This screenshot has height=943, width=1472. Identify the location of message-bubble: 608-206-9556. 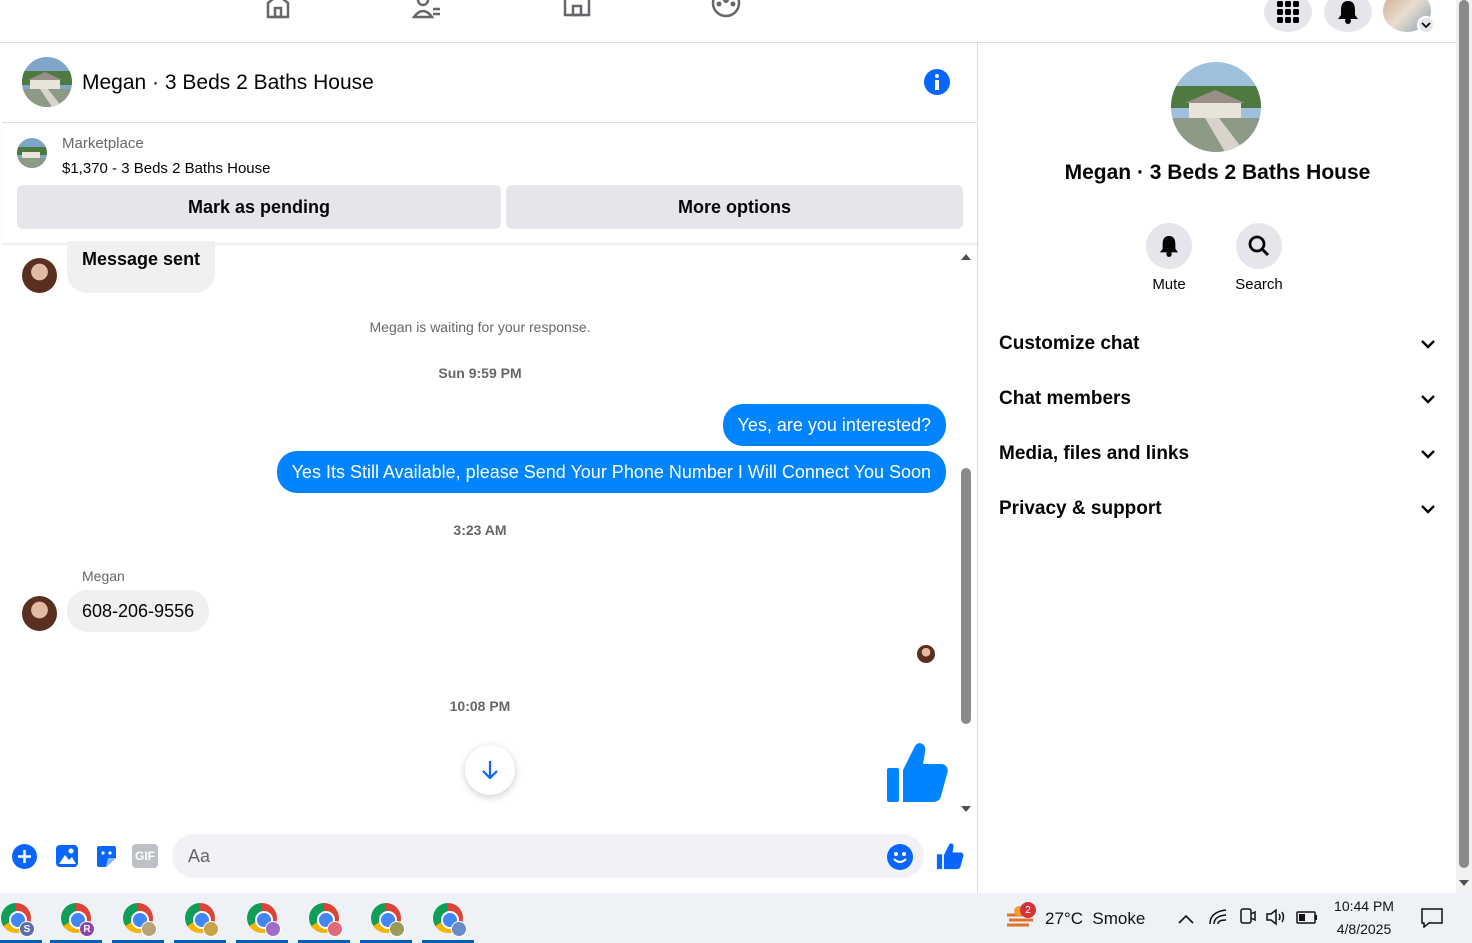
(138, 611).